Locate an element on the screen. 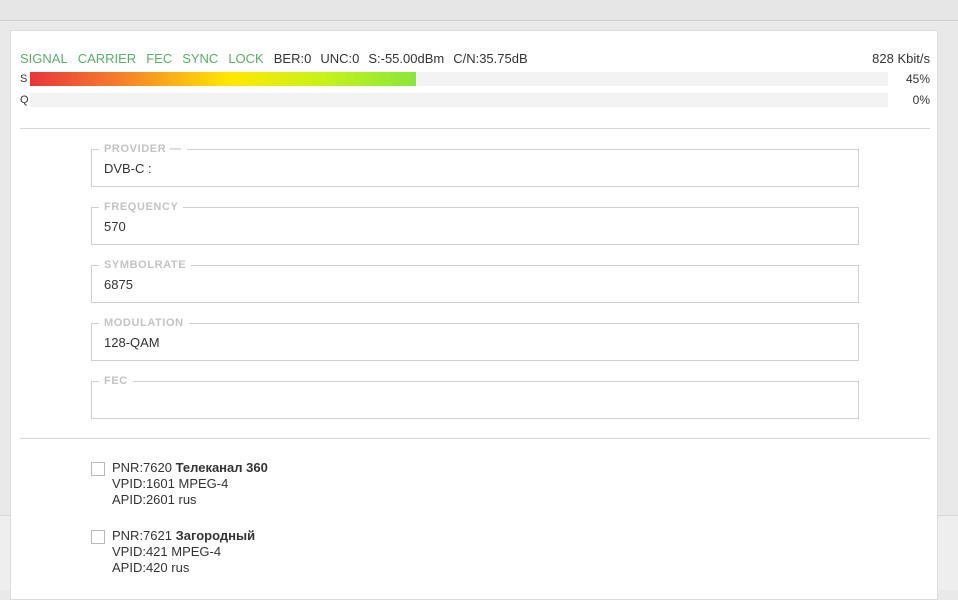 The image size is (958, 600). channel-pnr: PNR:7621 is located at coordinates (142, 535).